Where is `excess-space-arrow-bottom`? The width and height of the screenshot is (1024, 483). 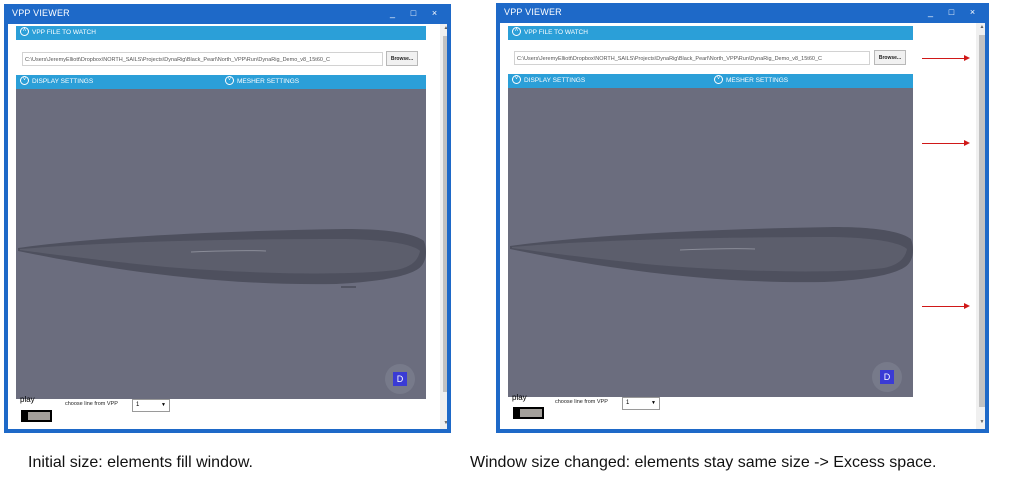 excess-space-arrow-bottom is located at coordinates (946, 306).